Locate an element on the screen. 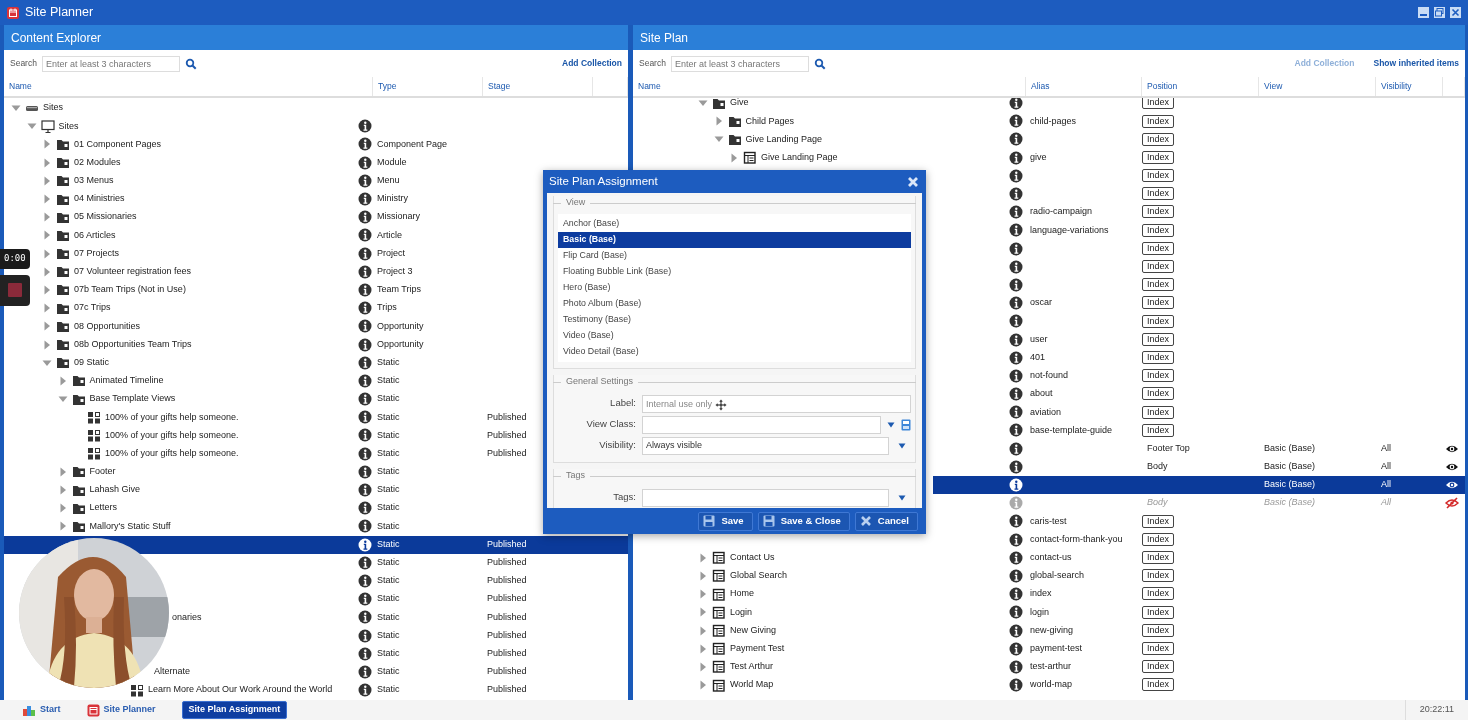  tree-row: Letters Static is located at coordinates (286, 508).